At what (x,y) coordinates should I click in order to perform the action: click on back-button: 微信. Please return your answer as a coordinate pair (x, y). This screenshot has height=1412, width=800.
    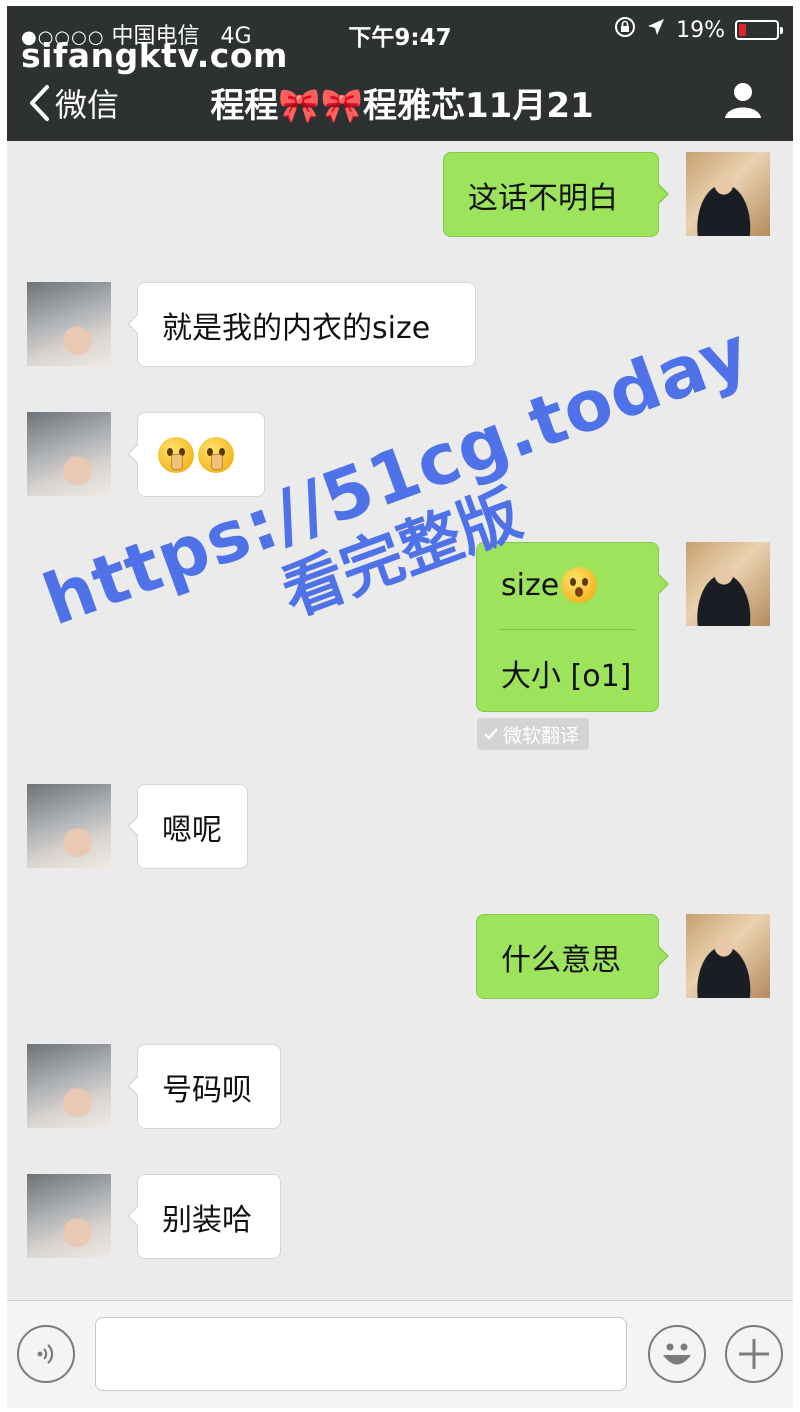
    Looking at the image, I should click on (73, 103).